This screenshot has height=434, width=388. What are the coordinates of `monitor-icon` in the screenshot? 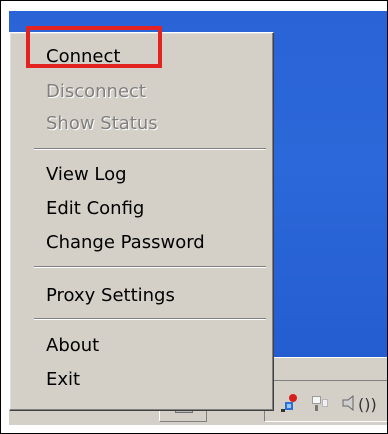 It's located at (320, 403).